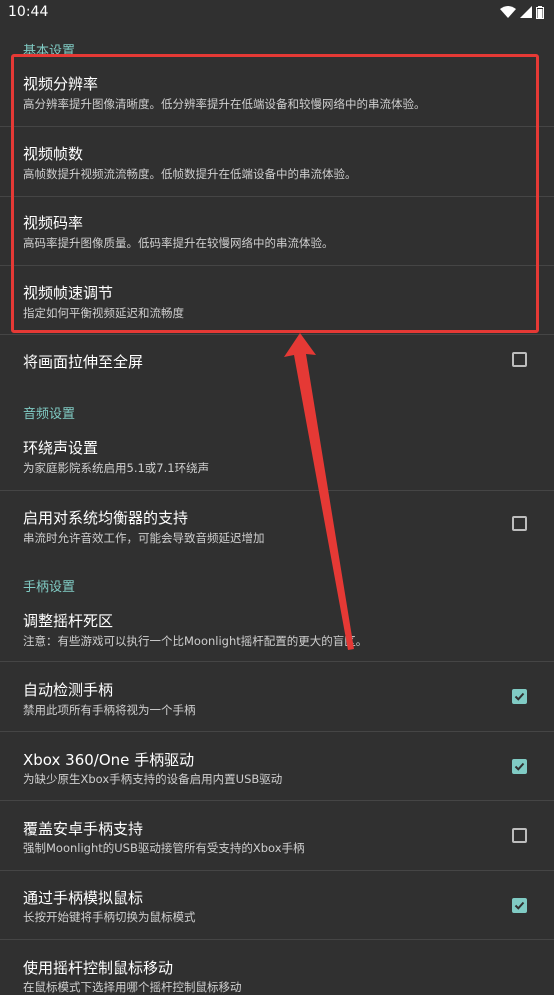  Describe the element at coordinates (277, 525) in the screenshot. I see `setting-system-equalizer: 启用对系统均衡器的支持 串流时允许音效工作，可能会导致音频延迟增加` at that location.